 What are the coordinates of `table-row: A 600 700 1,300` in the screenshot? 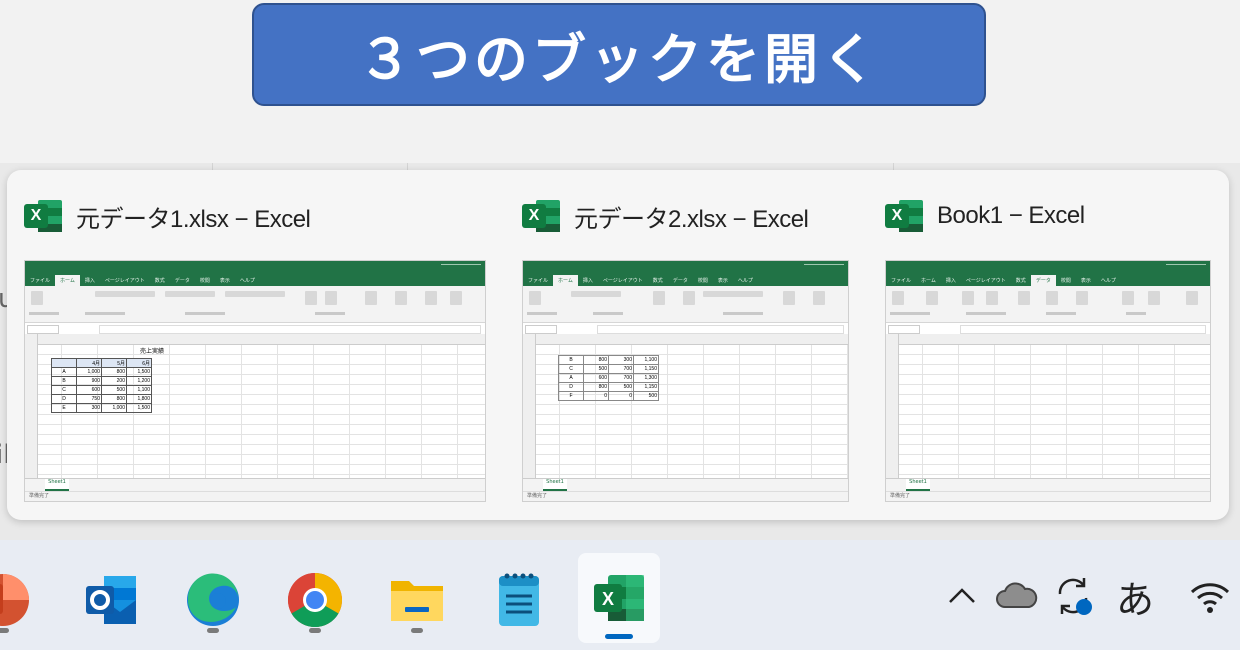 It's located at (608, 378).